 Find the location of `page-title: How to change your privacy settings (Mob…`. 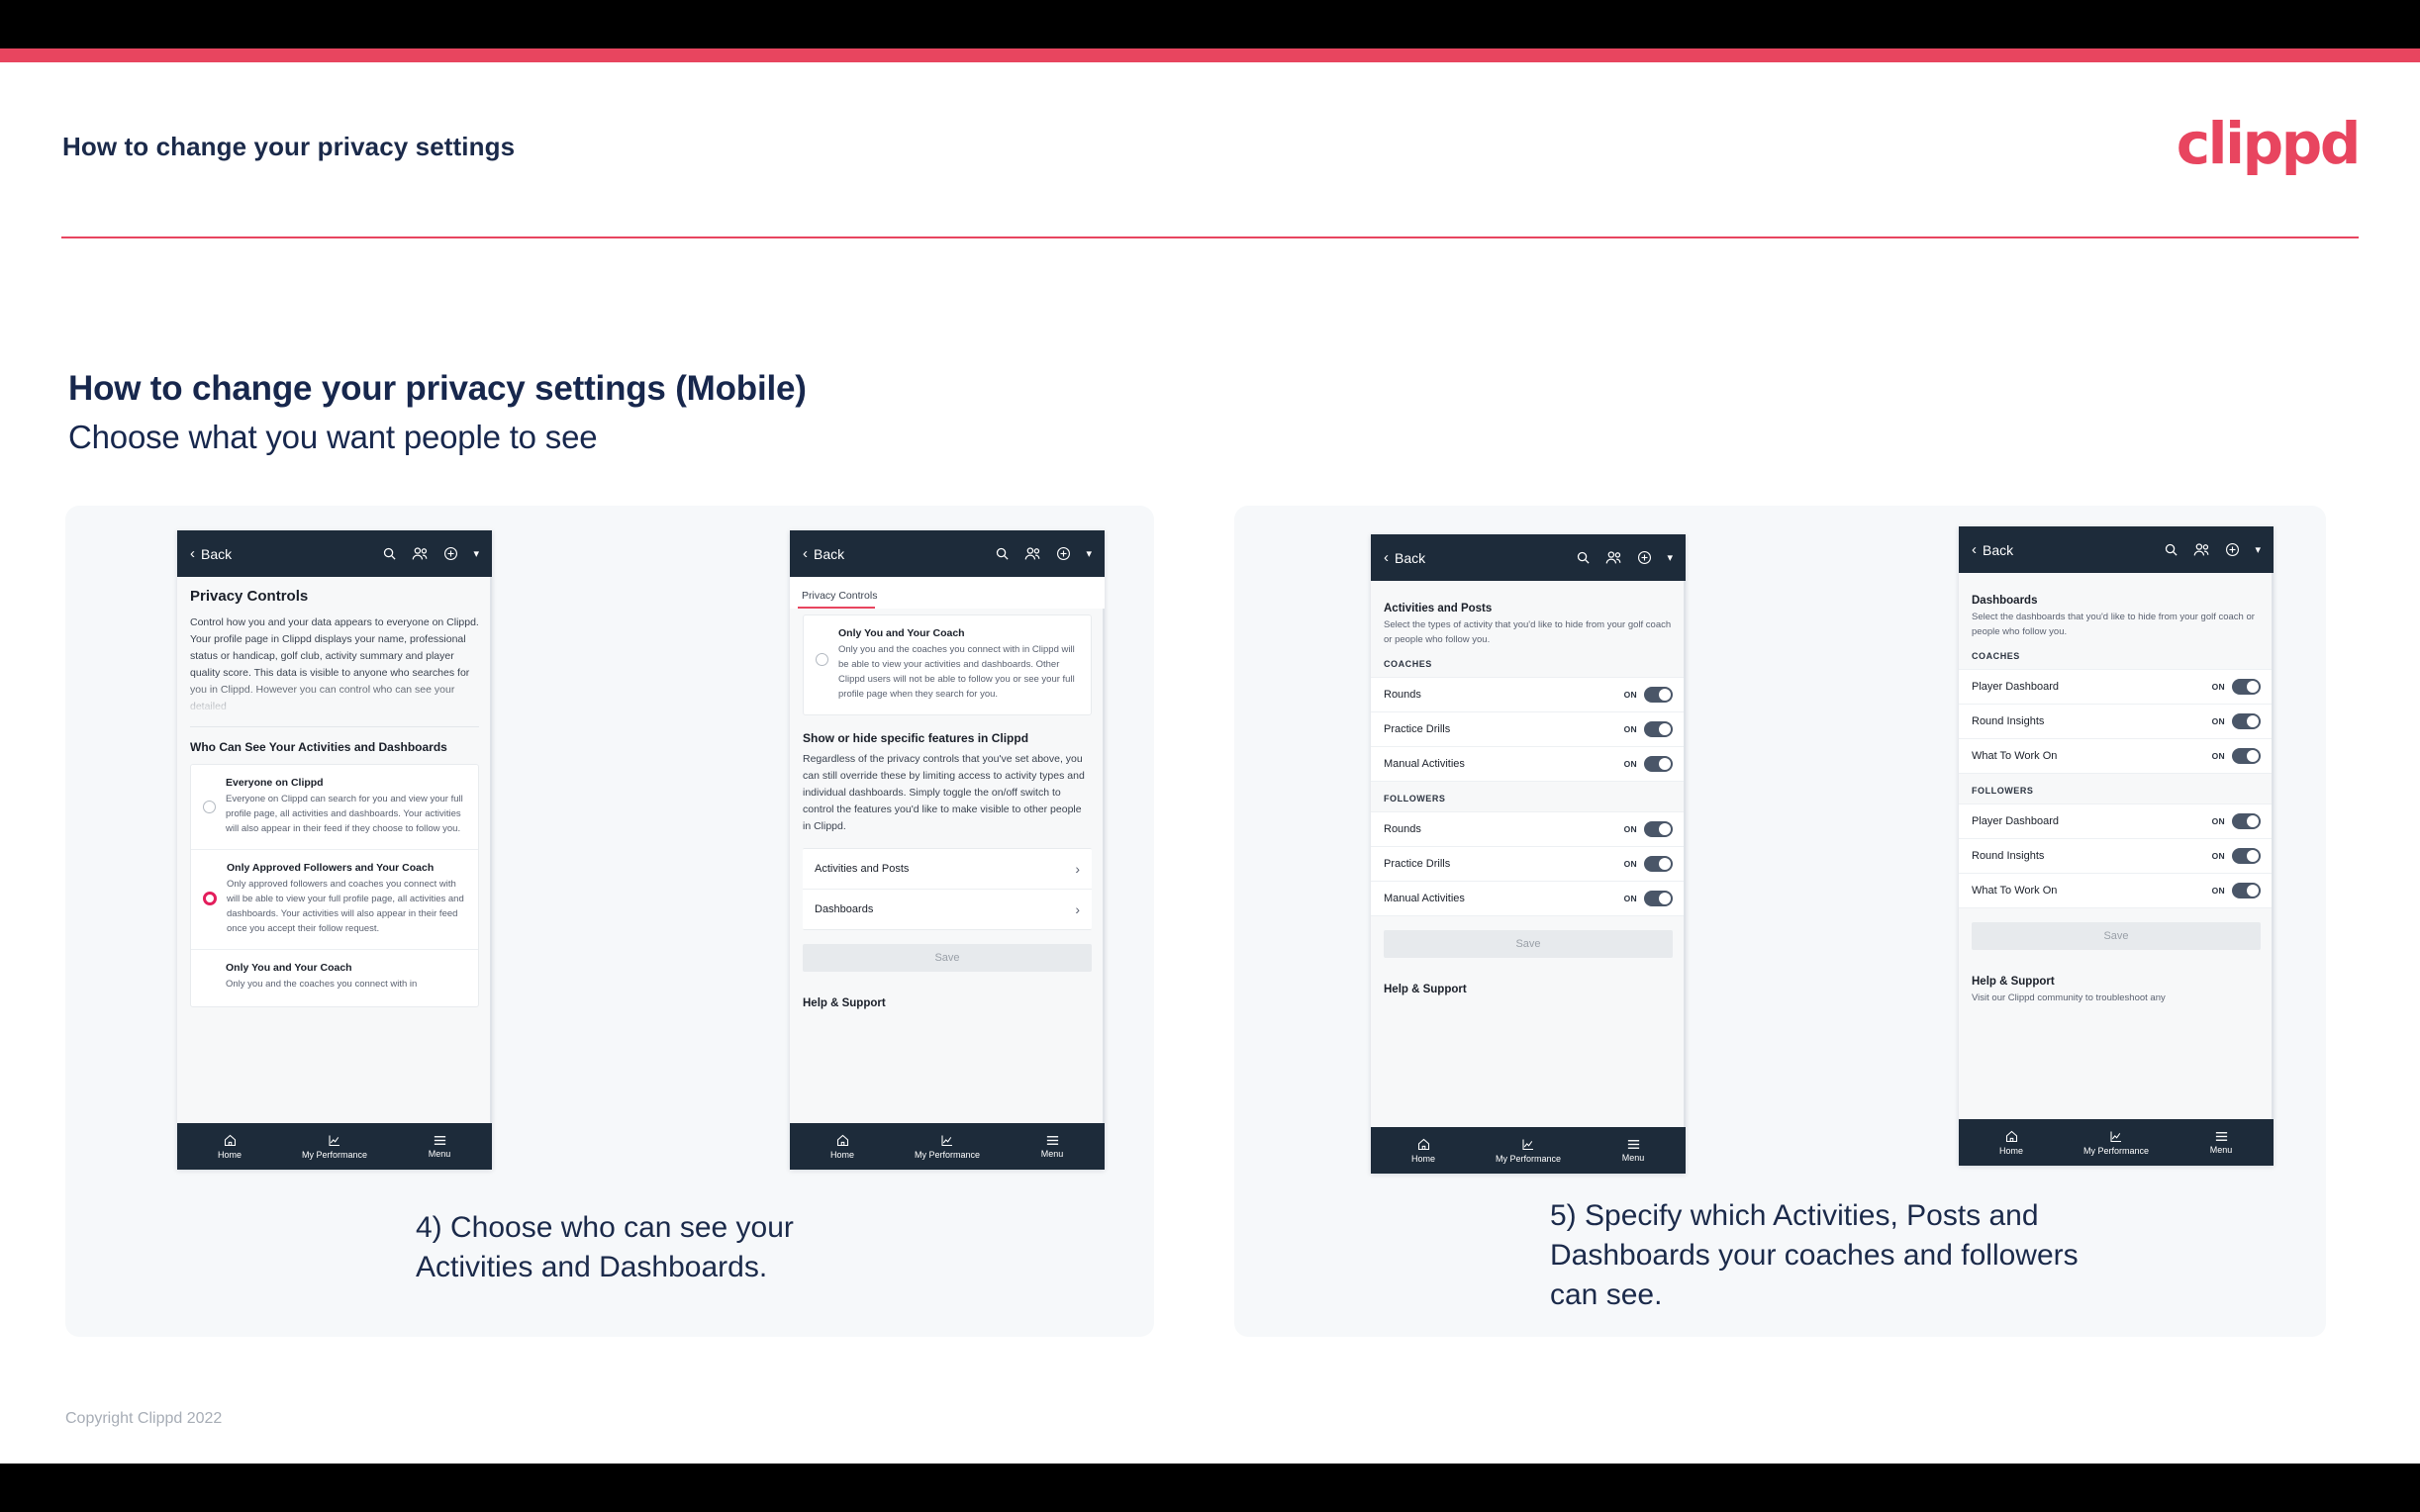

page-title: How to change your privacy settings (Mob… is located at coordinates (437, 388).